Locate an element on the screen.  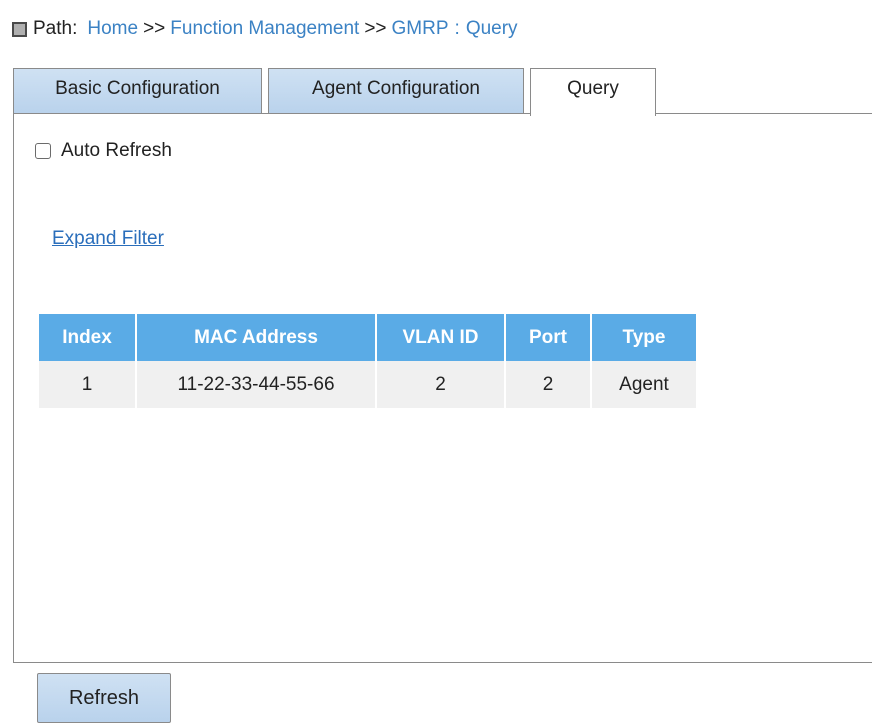
column-header-mac-address: MAC Address is located at coordinates (256, 337).